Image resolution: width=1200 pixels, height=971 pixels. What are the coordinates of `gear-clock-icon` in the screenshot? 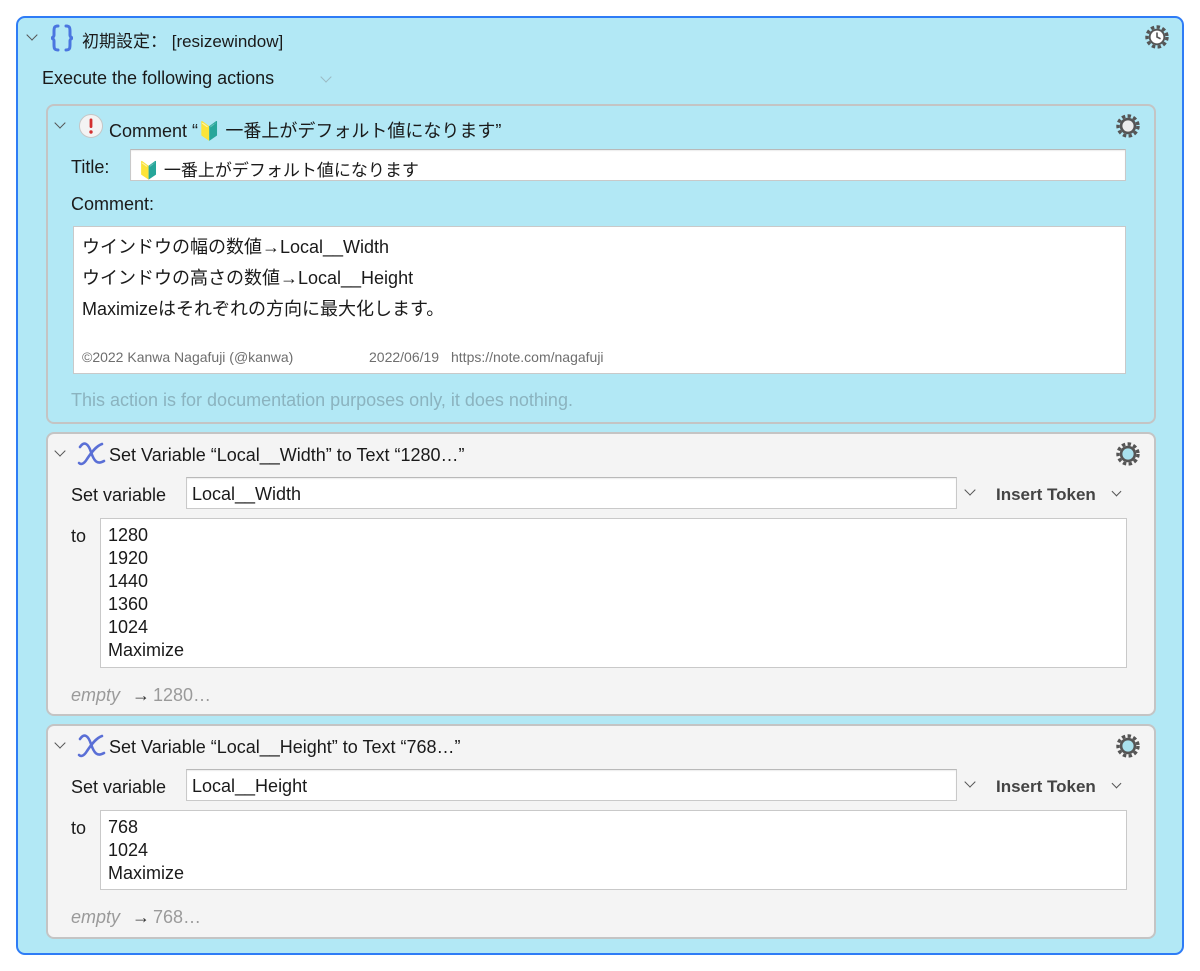 It's located at (1157, 37).